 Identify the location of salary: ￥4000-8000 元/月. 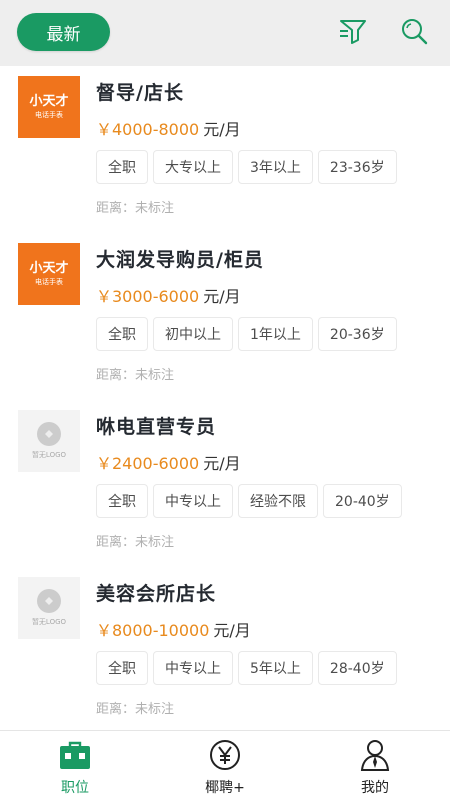
(168, 128).